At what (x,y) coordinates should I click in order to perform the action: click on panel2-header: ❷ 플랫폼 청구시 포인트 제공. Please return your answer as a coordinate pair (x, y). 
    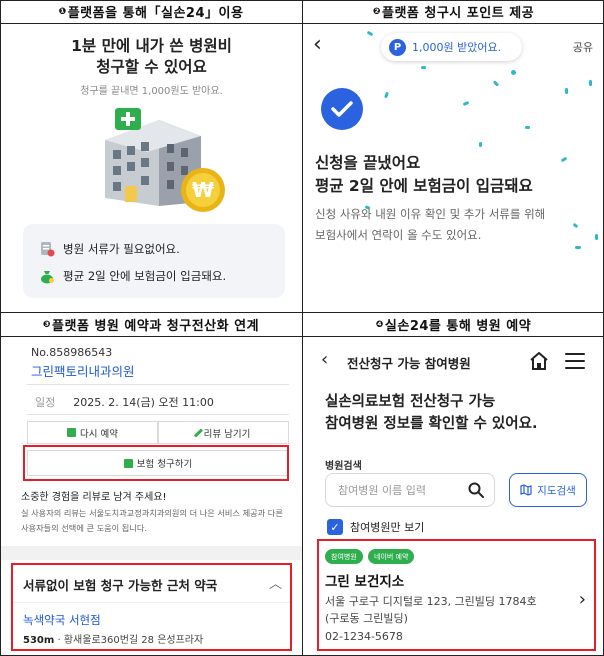
    Looking at the image, I should click on (453, 11).